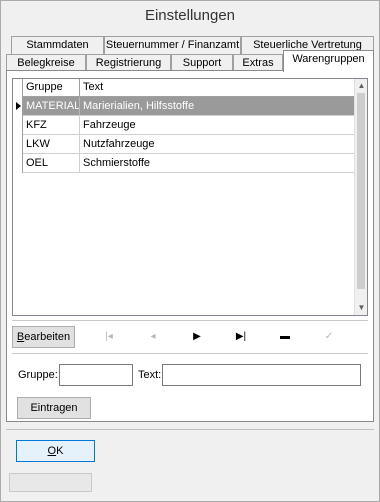 Image resolution: width=380 pixels, height=502 pixels. I want to click on nav-next-icon: ▶, so click(197, 337).